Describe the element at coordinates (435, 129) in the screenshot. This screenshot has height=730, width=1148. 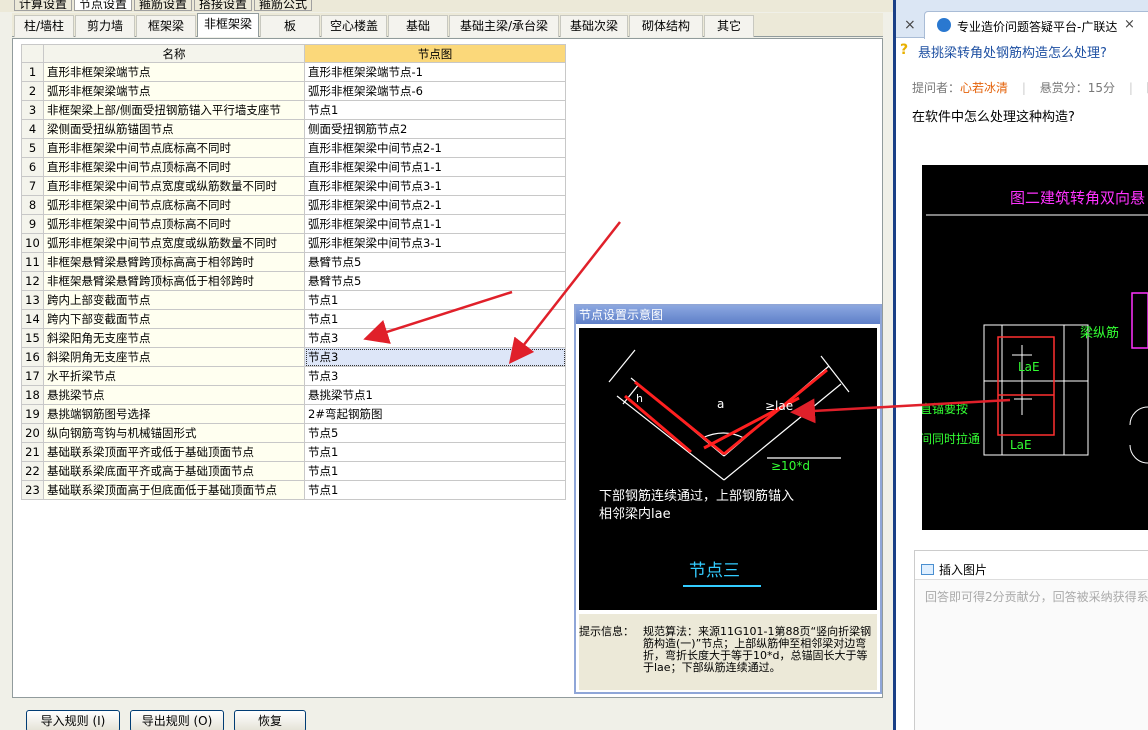
I see `row-node-cell: 侧面受扭钢筋节点2` at that location.